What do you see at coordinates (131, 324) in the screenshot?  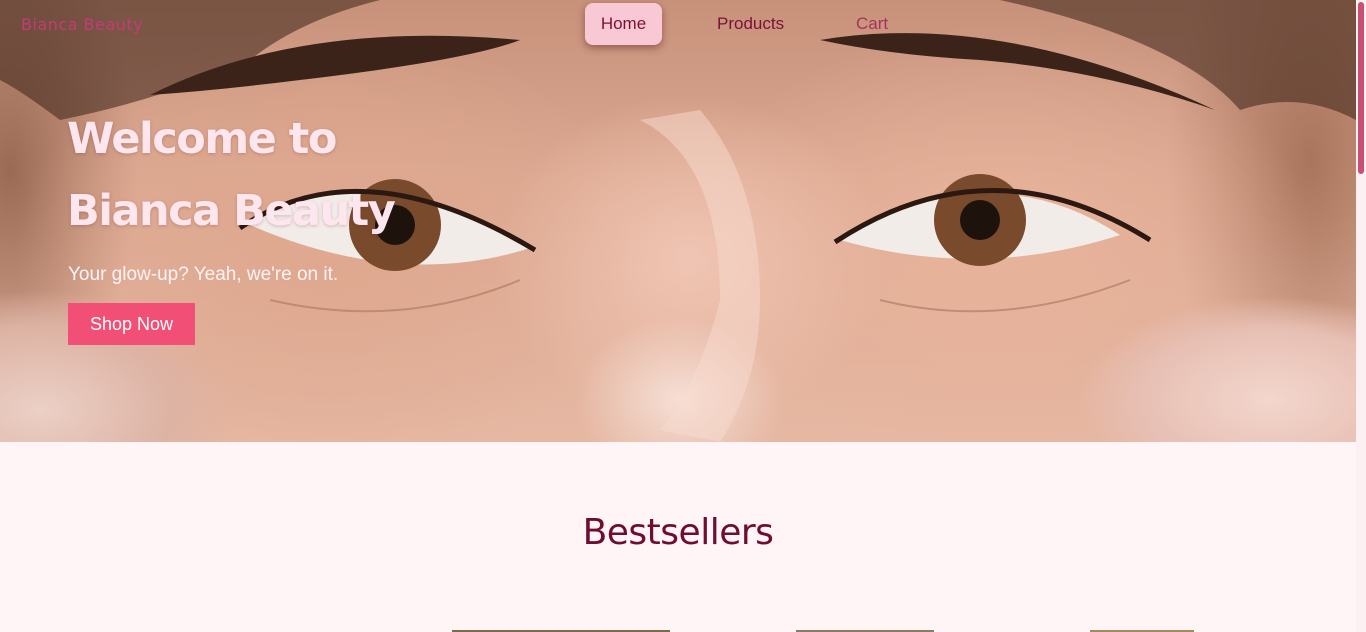 I see `shop-now-button: Shop Now` at bounding box center [131, 324].